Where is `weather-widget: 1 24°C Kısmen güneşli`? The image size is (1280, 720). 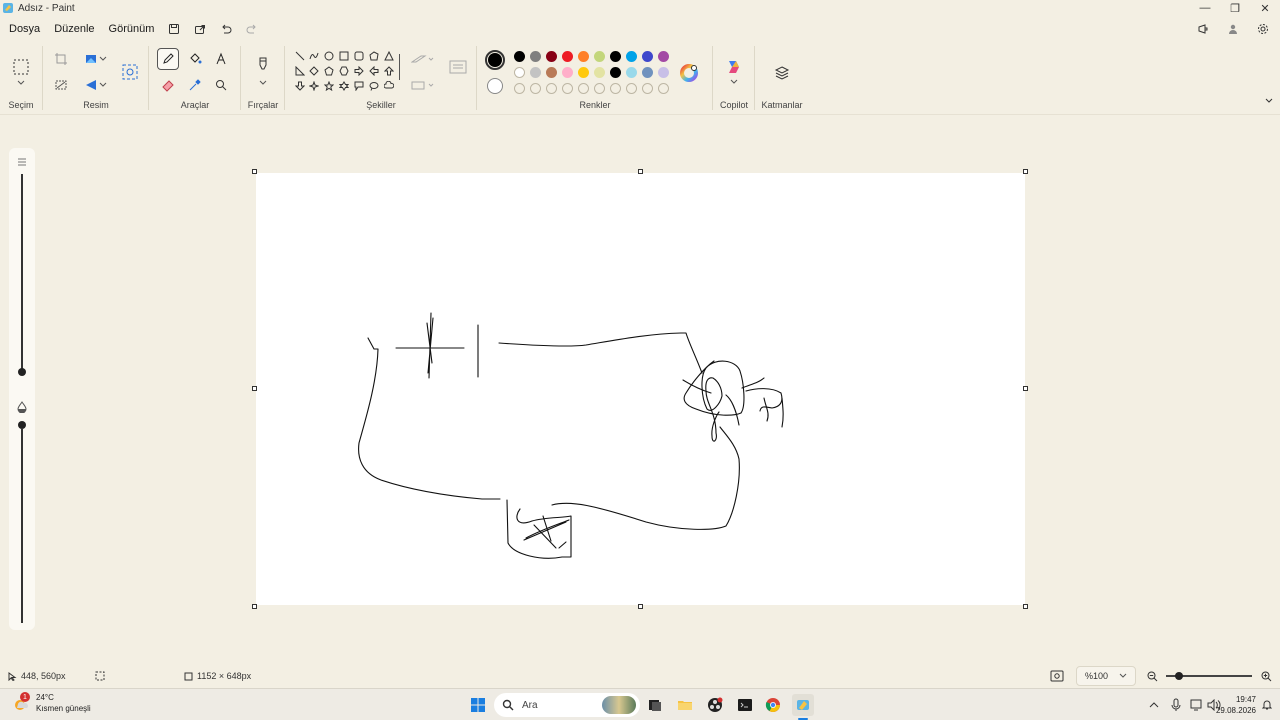 weather-widget: 1 24°C Kısmen güneşli is located at coordinates (51, 703).